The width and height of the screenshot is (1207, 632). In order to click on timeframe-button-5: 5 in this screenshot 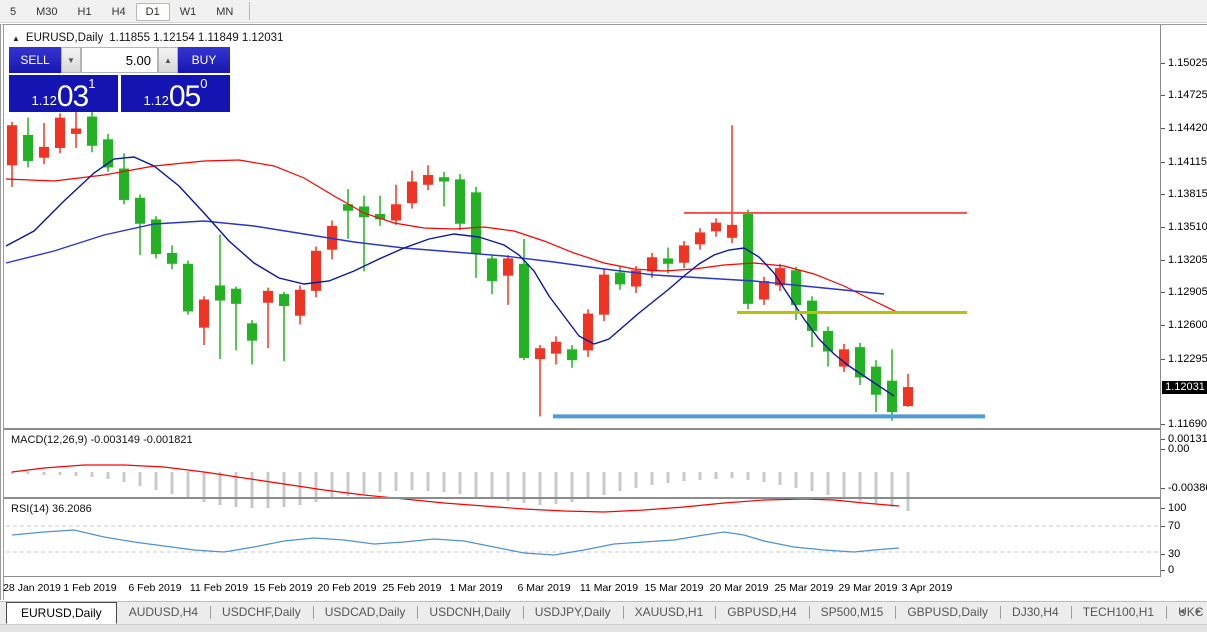, I will do `click(13, 12)`.